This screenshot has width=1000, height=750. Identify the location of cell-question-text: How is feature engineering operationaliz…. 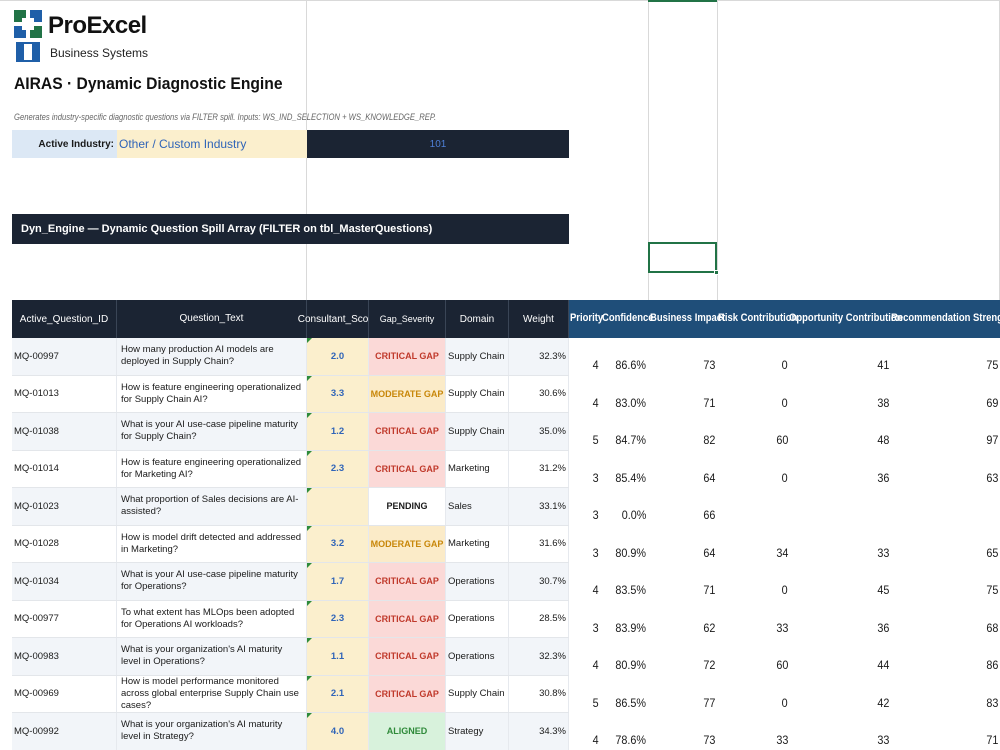
(212, 393).